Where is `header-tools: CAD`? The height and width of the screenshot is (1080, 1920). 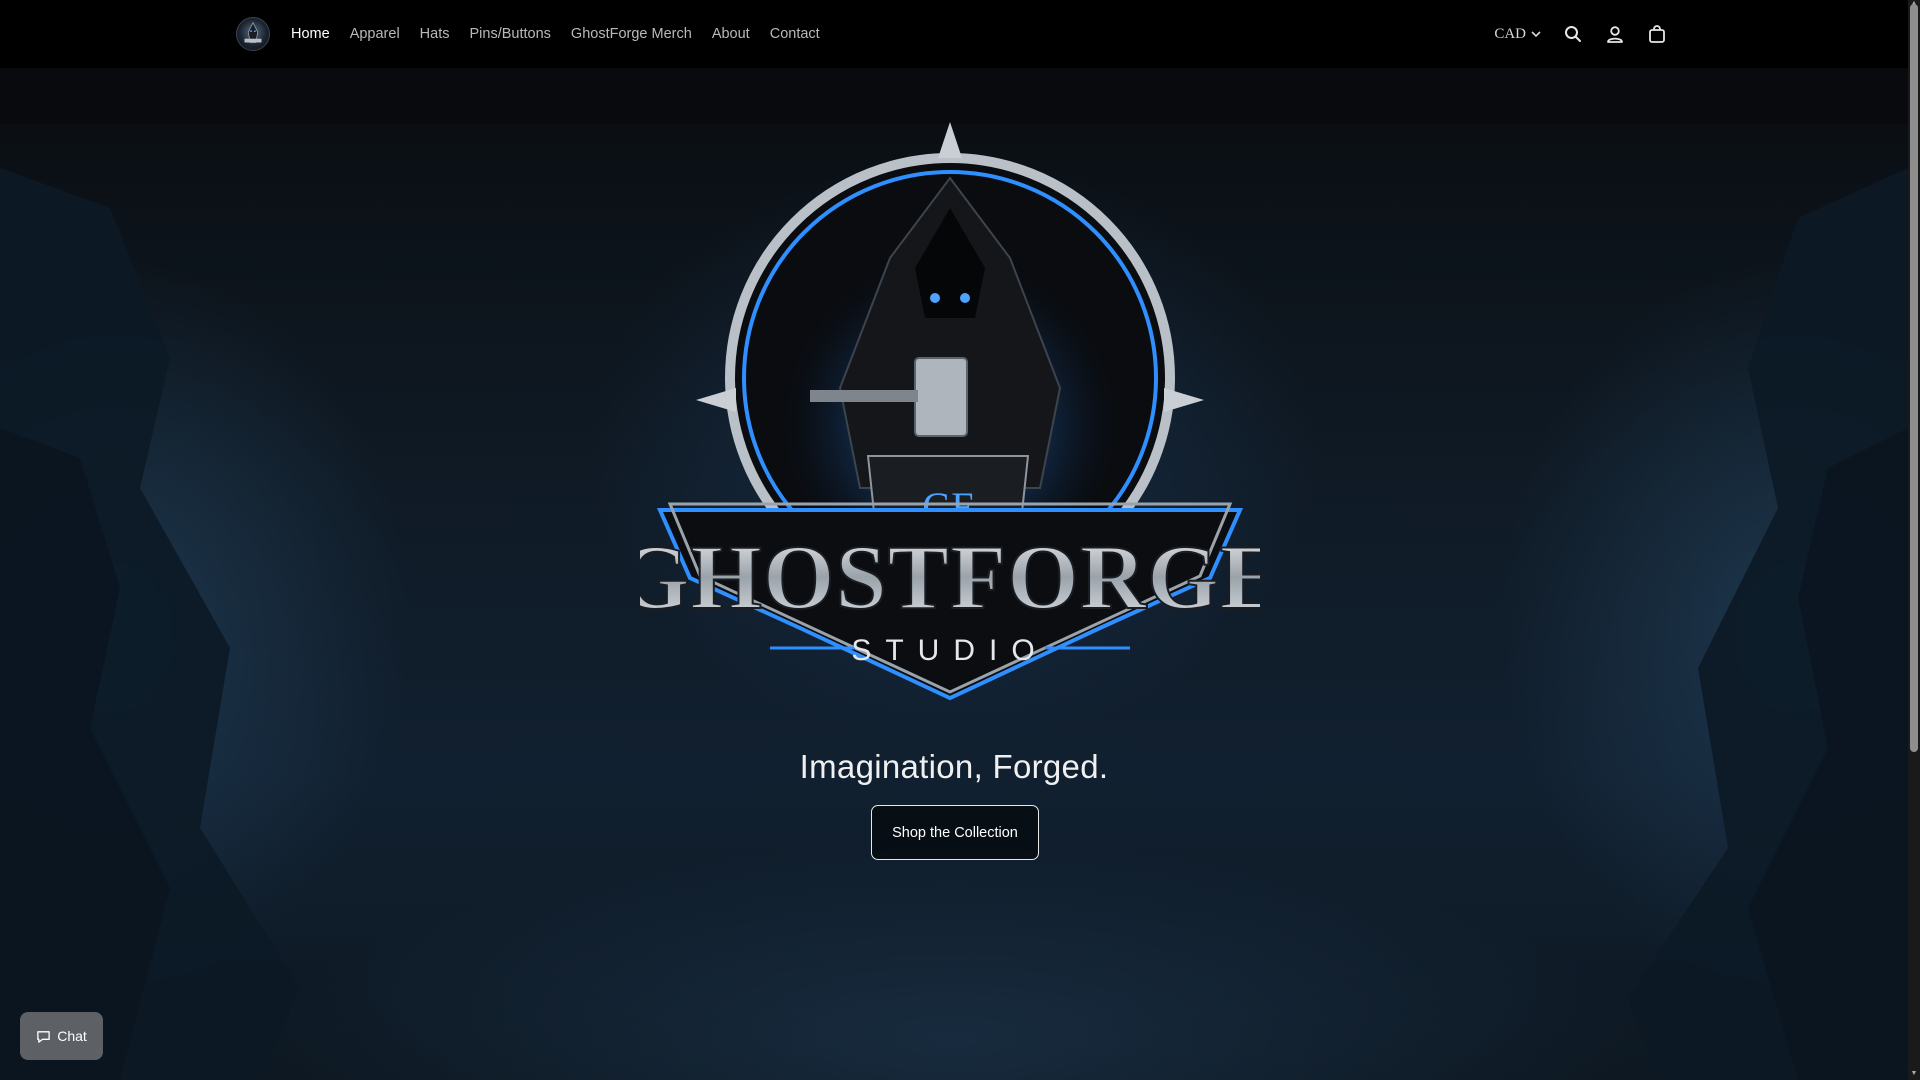
header-tools: CAD is located at coordinates (1581, 34).